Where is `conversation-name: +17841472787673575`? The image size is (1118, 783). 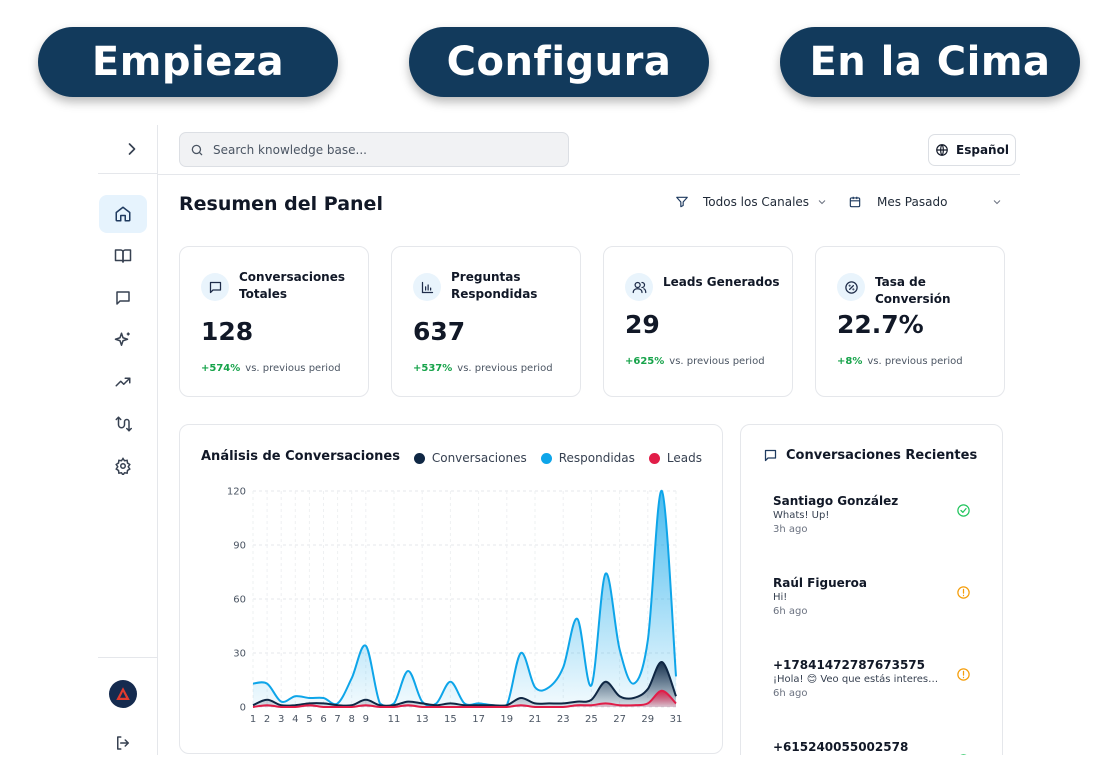 conversation-name: +17841472787673575 is located at coordinates (849, 665).